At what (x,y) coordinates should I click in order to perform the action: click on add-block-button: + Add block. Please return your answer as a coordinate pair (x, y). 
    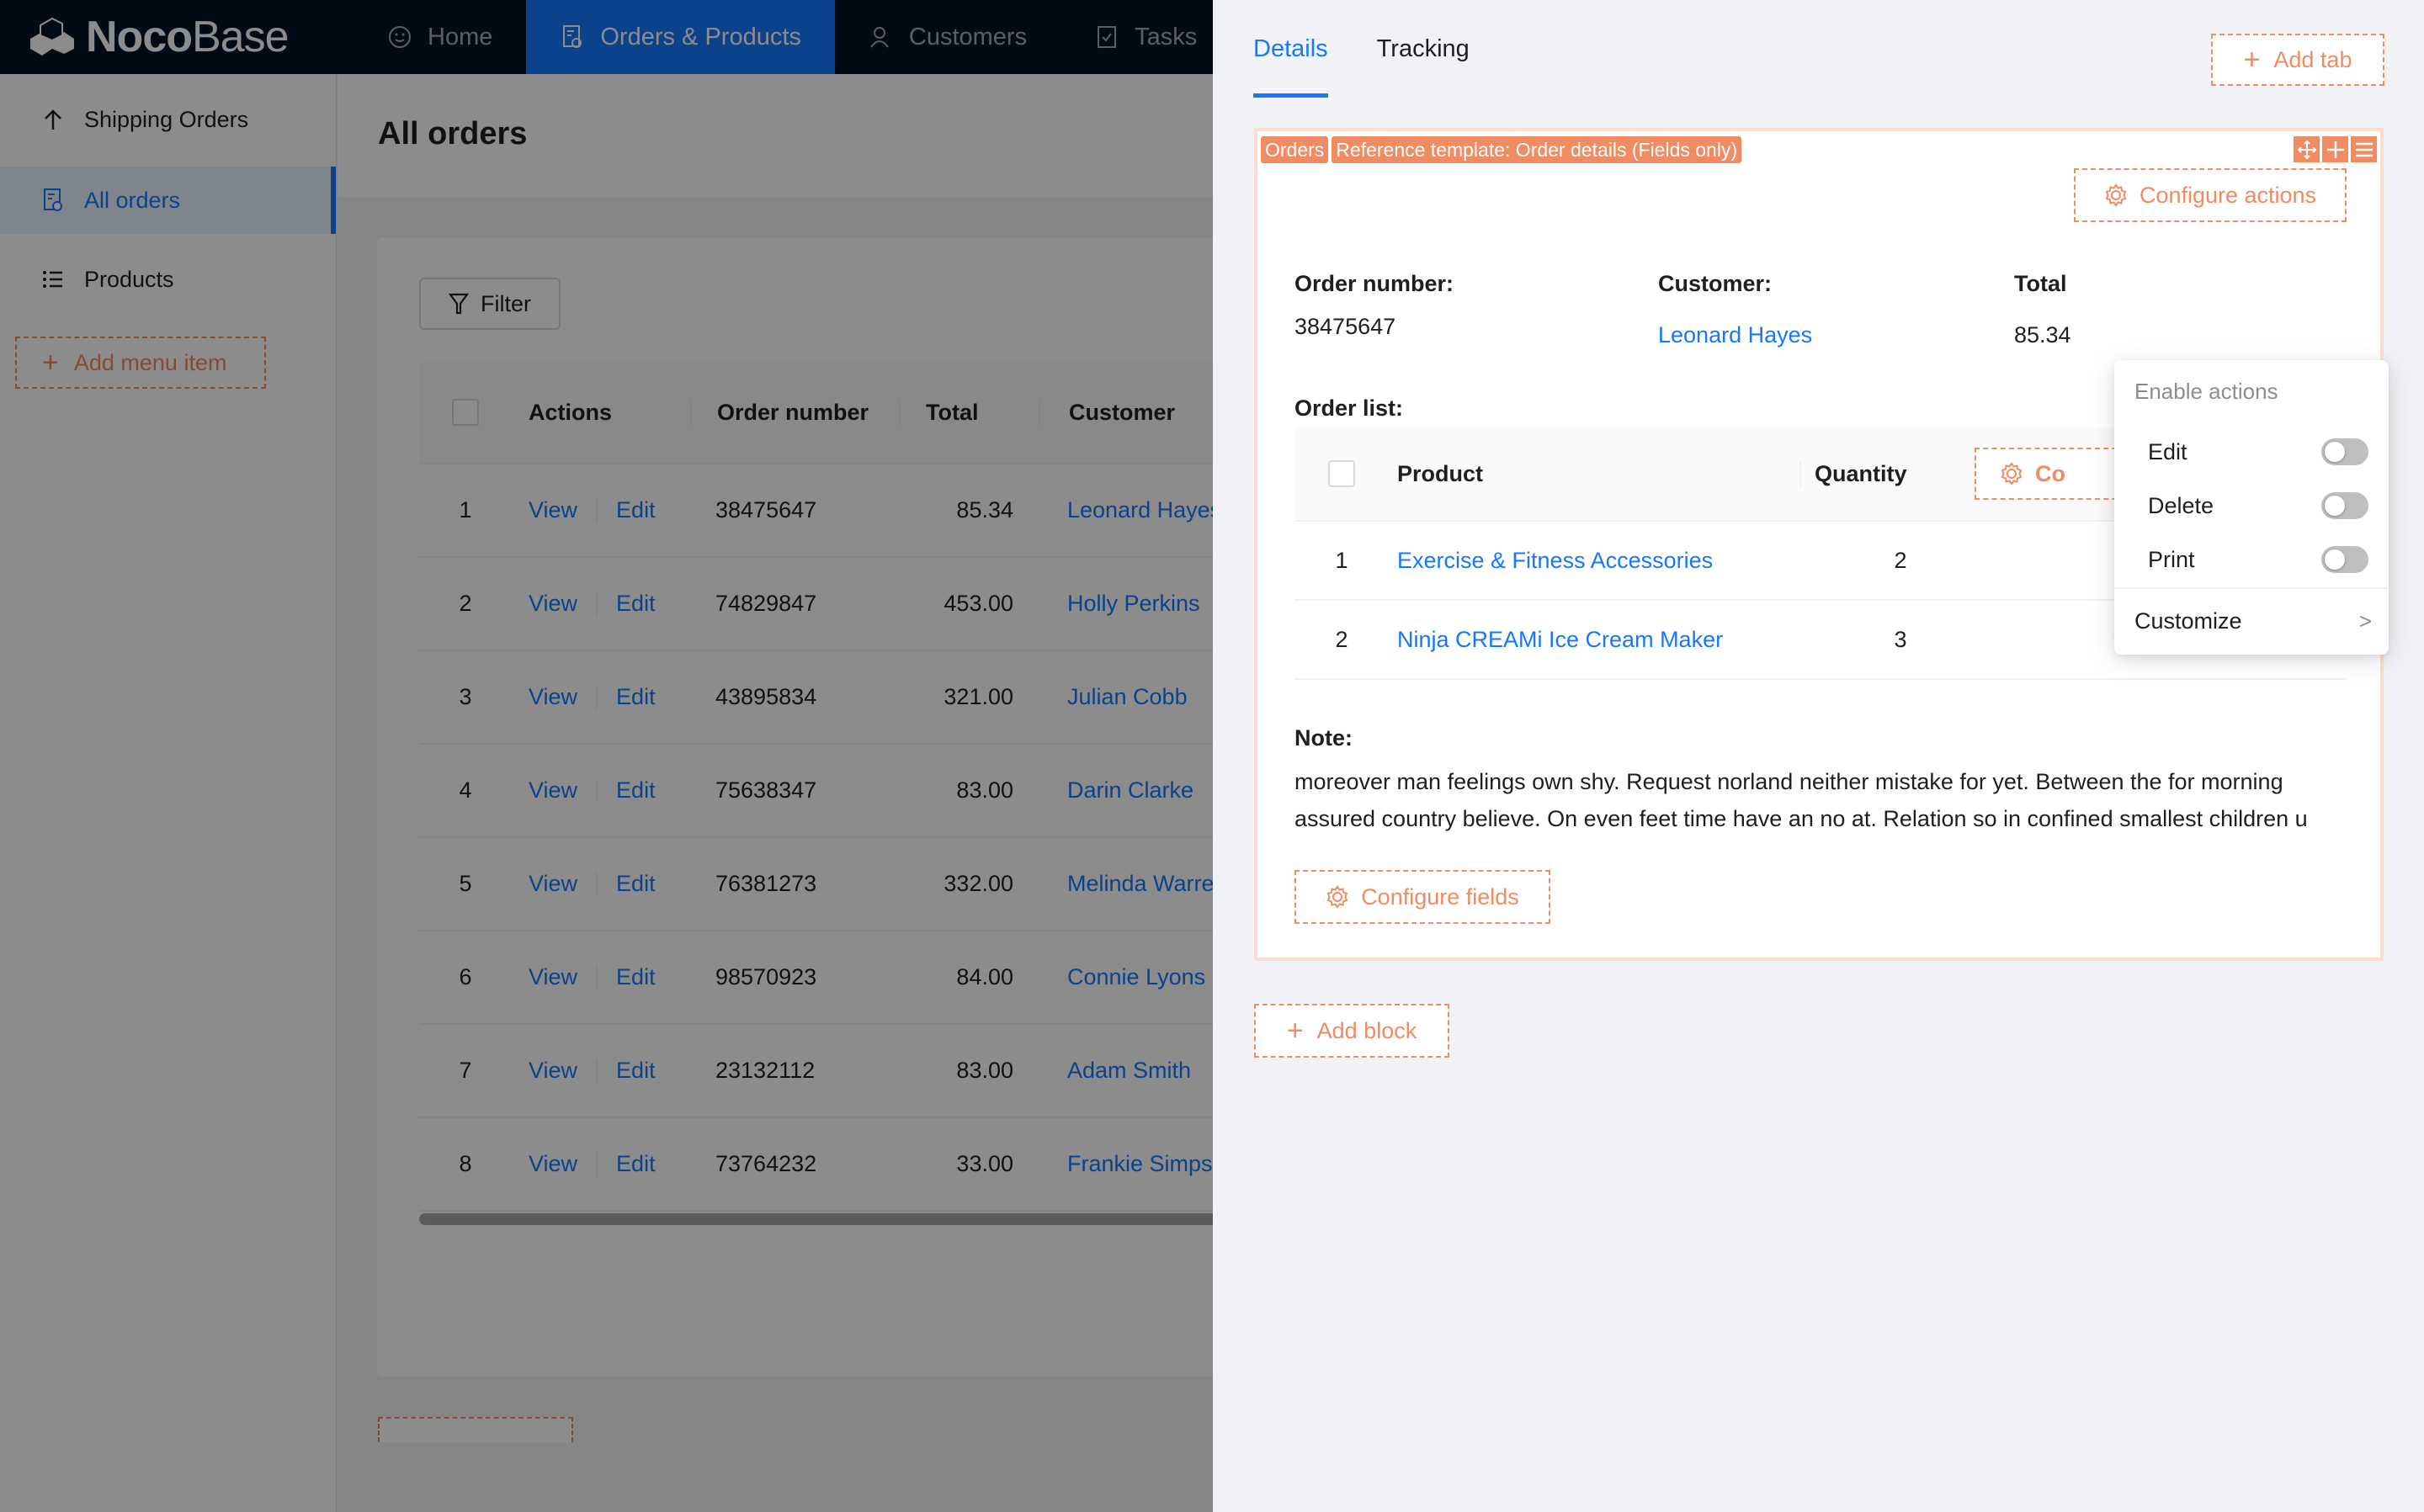
    Looking at the image, I should click on (1351, 1031).